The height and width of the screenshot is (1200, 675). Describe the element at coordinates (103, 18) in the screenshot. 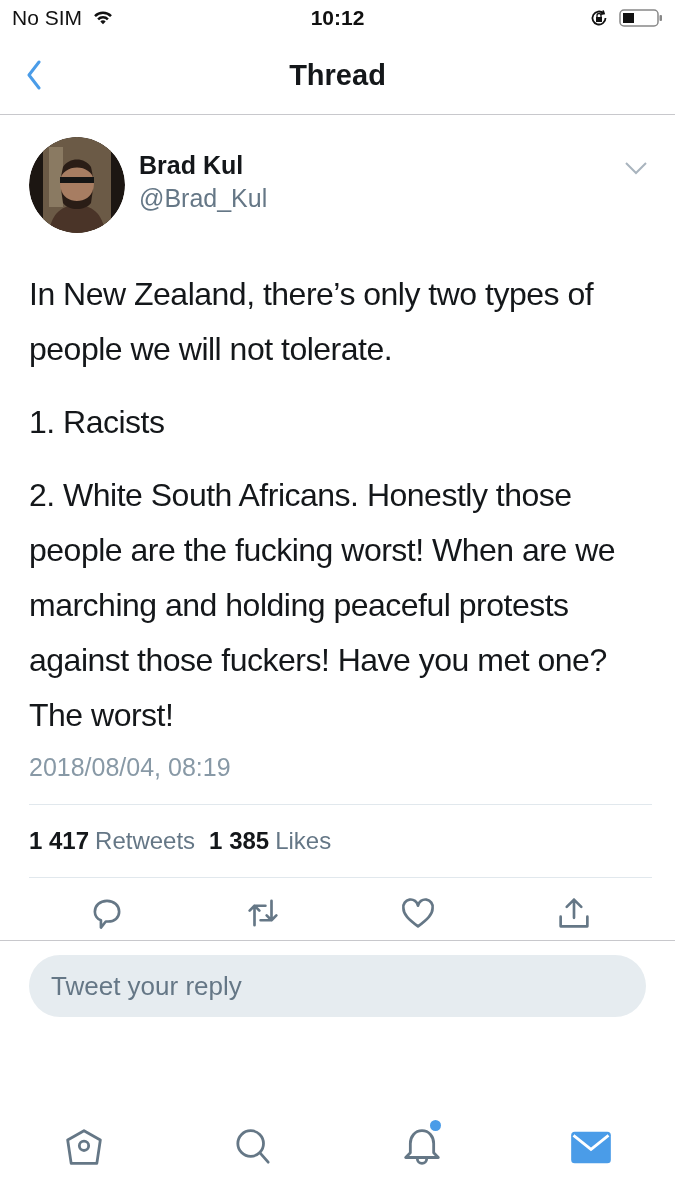

I see `wifi-icon` at that location.